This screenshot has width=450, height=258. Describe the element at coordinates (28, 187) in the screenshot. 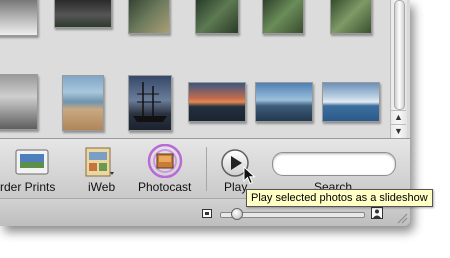

I see `order-prints-label: rder Prints` at that location.